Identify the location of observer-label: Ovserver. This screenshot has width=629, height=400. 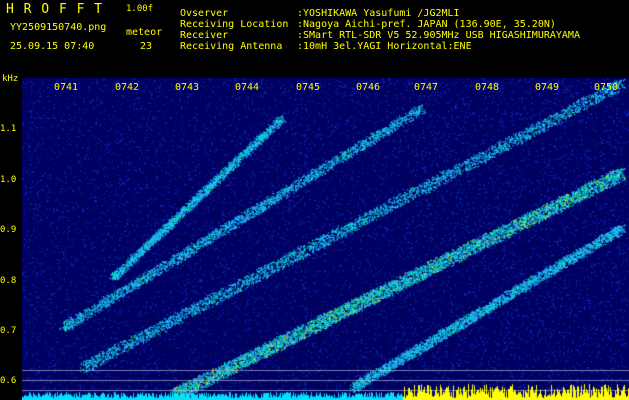
(204, 13).